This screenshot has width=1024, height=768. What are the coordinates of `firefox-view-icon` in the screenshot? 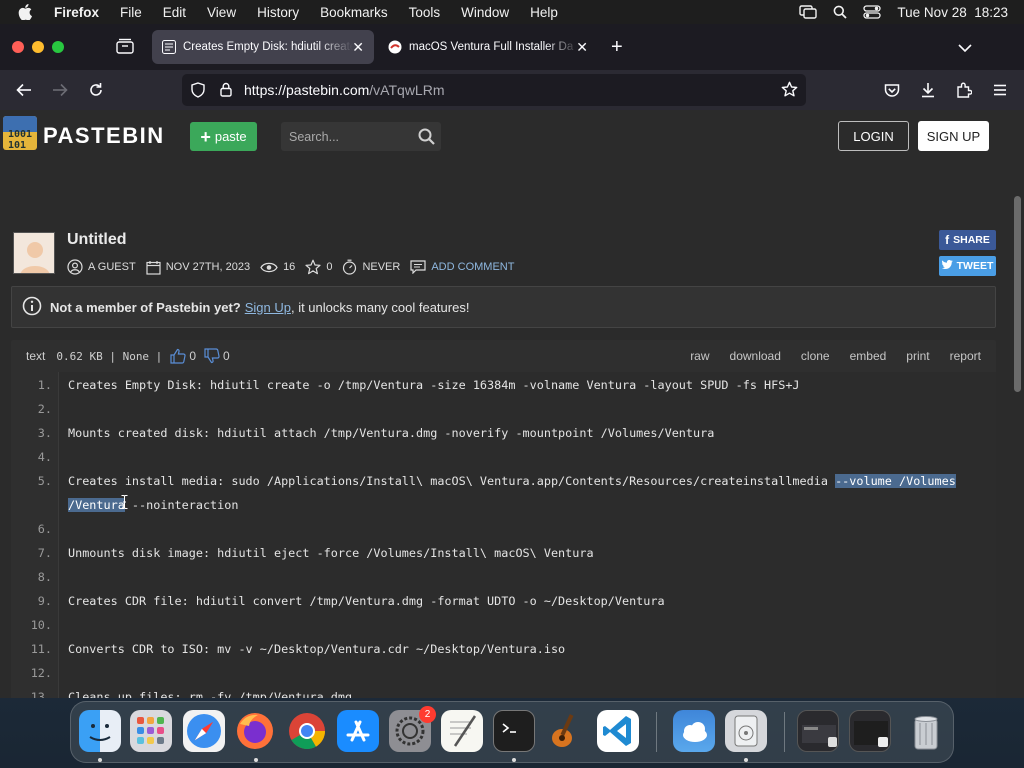 It's located at (126, 47).